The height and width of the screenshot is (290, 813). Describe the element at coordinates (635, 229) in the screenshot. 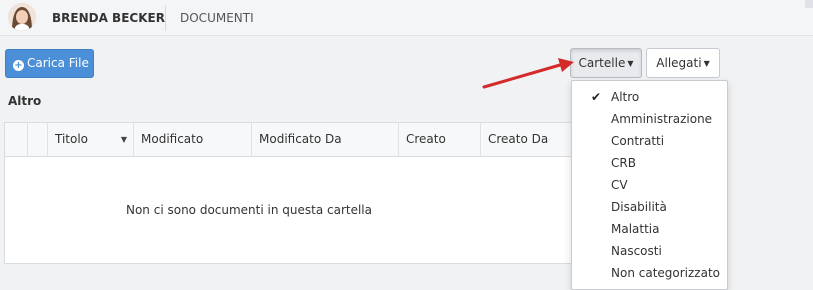

I see `menu-item-label: Malattia` at that location.